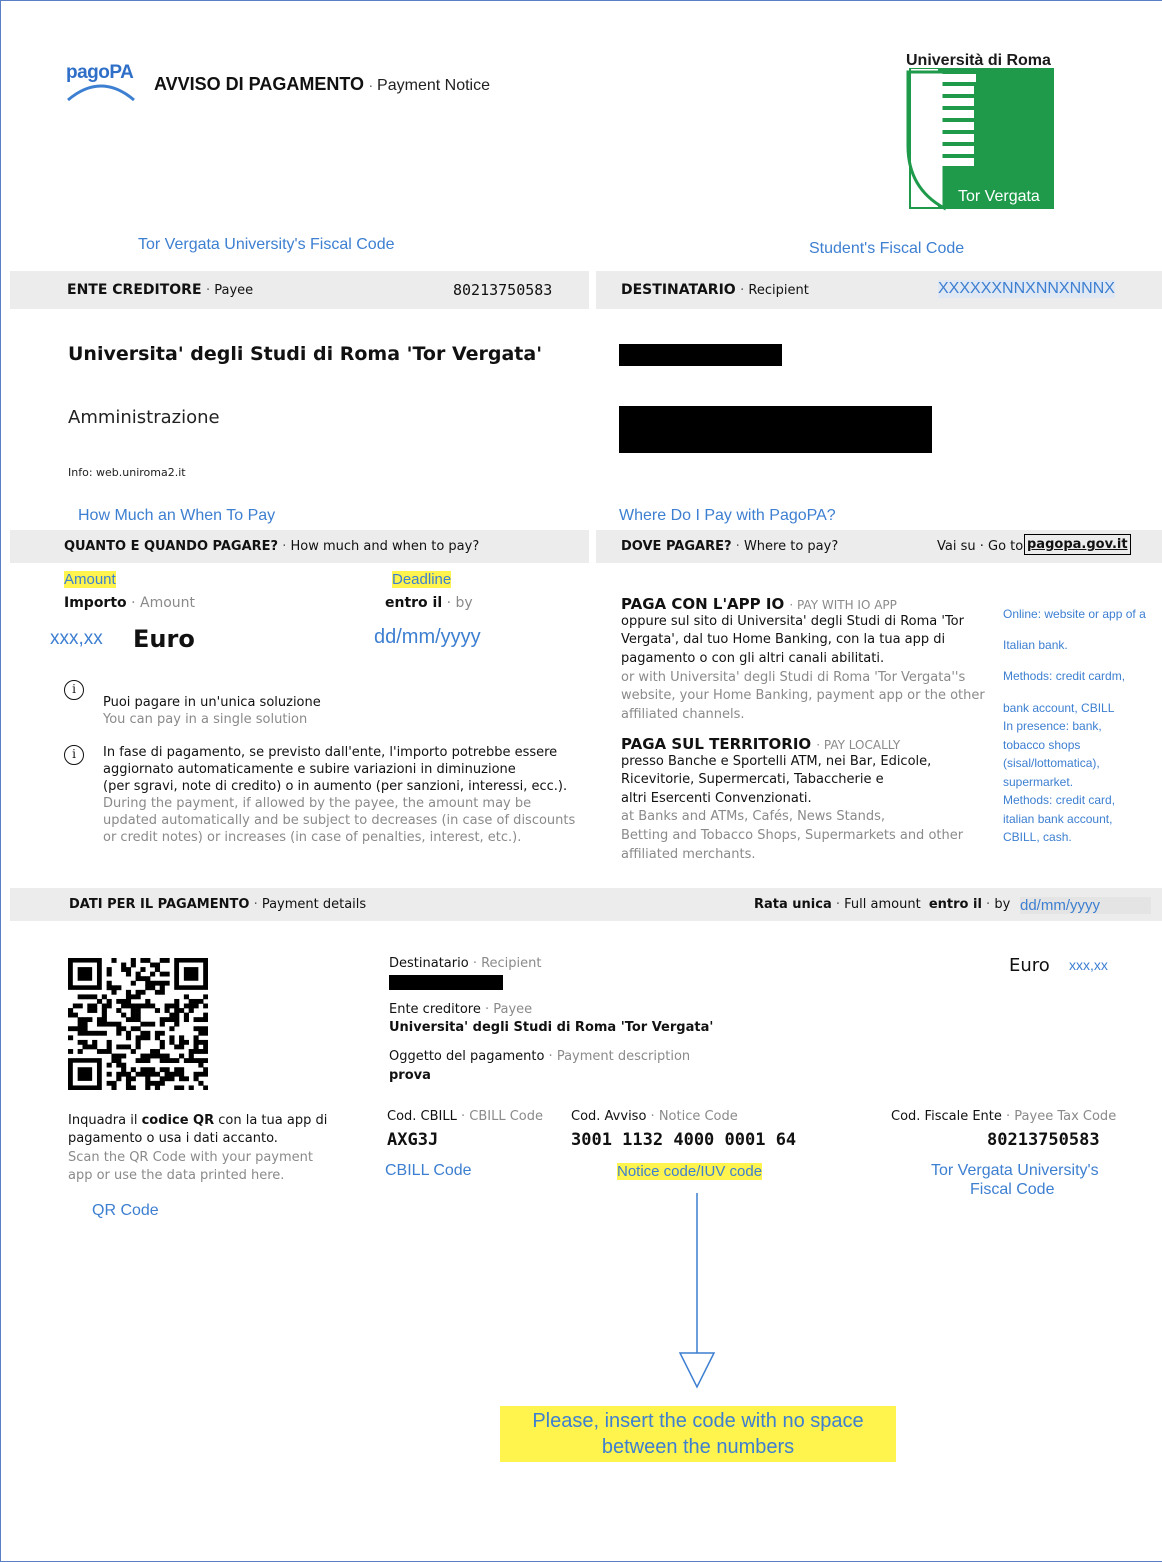  Describe the element at coordinates (955, 904) in the screenshot. I see `rata-entro: entro il` at that location.